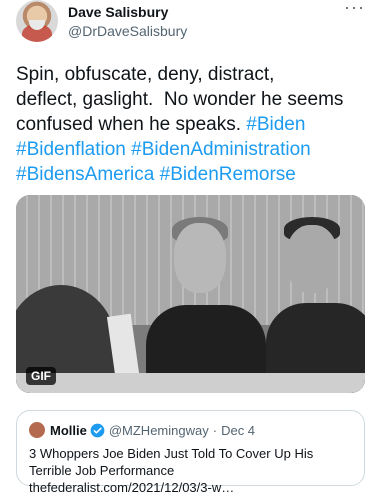 The height and width of the screenshot is (500, 381). Describe the element at coordinates (275, 124) in the screenshot. I see `hashtag-link: #Biden` at that location.